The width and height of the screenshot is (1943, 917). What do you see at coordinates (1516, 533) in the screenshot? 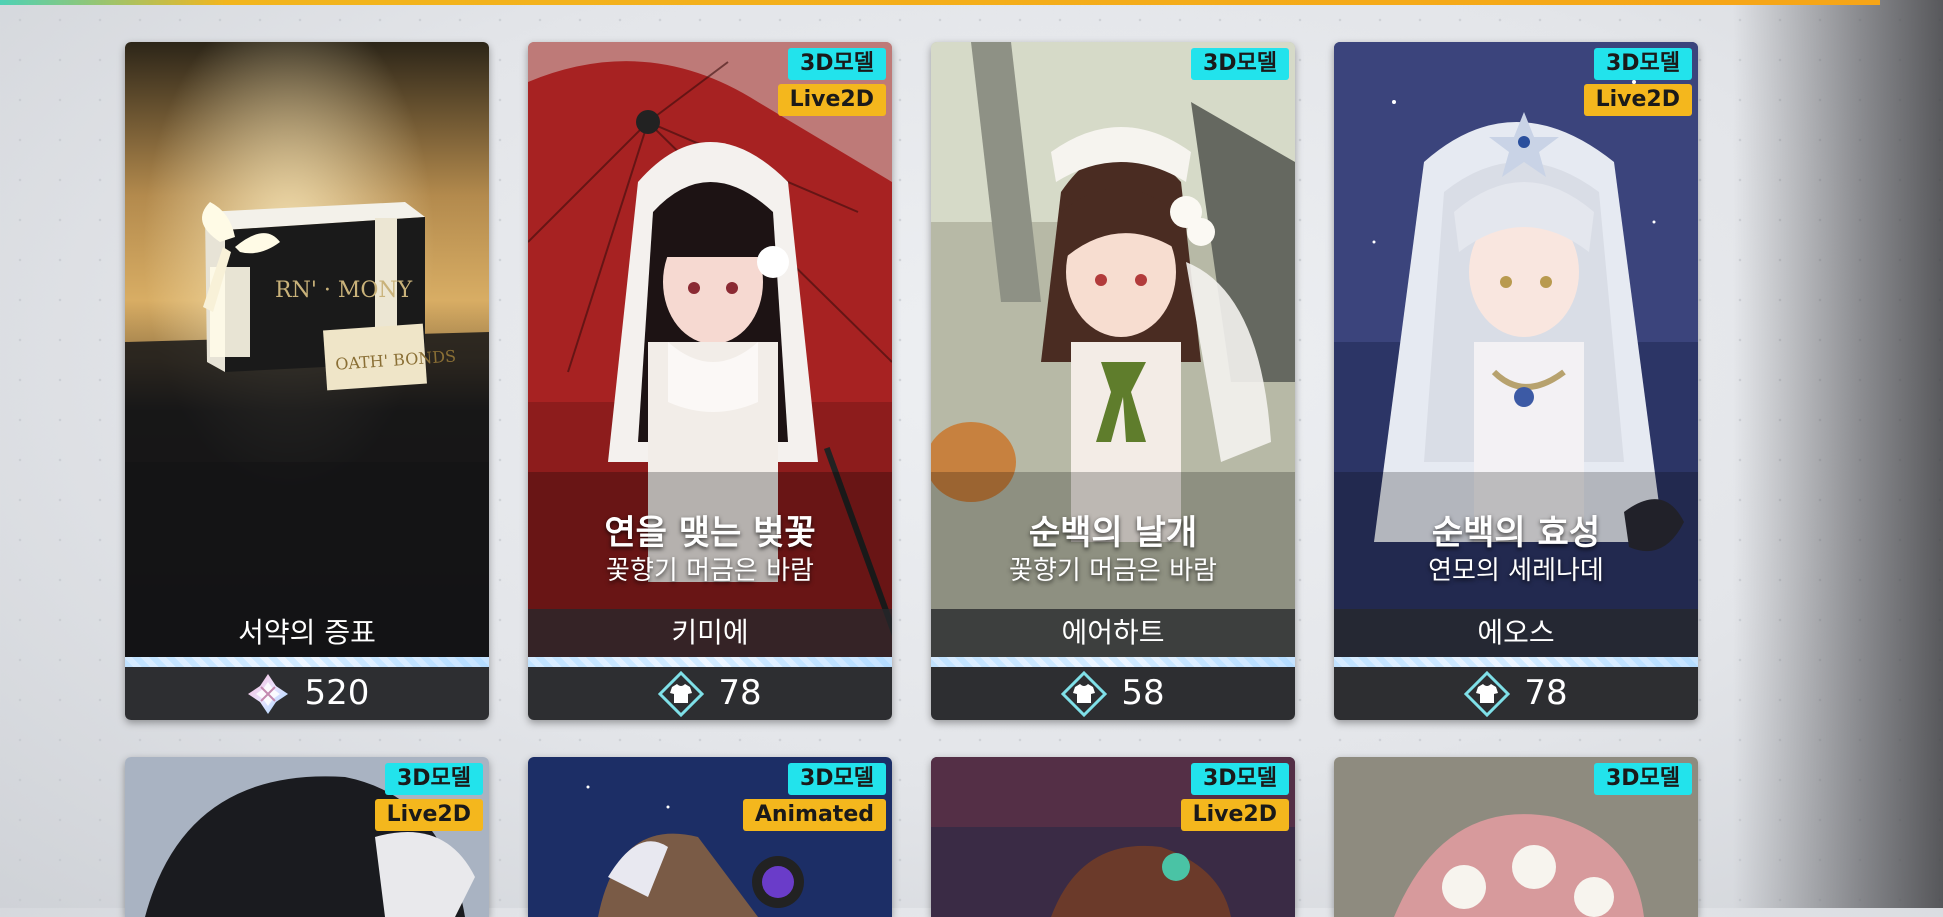
I see `skin-title: 순백의 효성` at bounding box center [1516, 533].